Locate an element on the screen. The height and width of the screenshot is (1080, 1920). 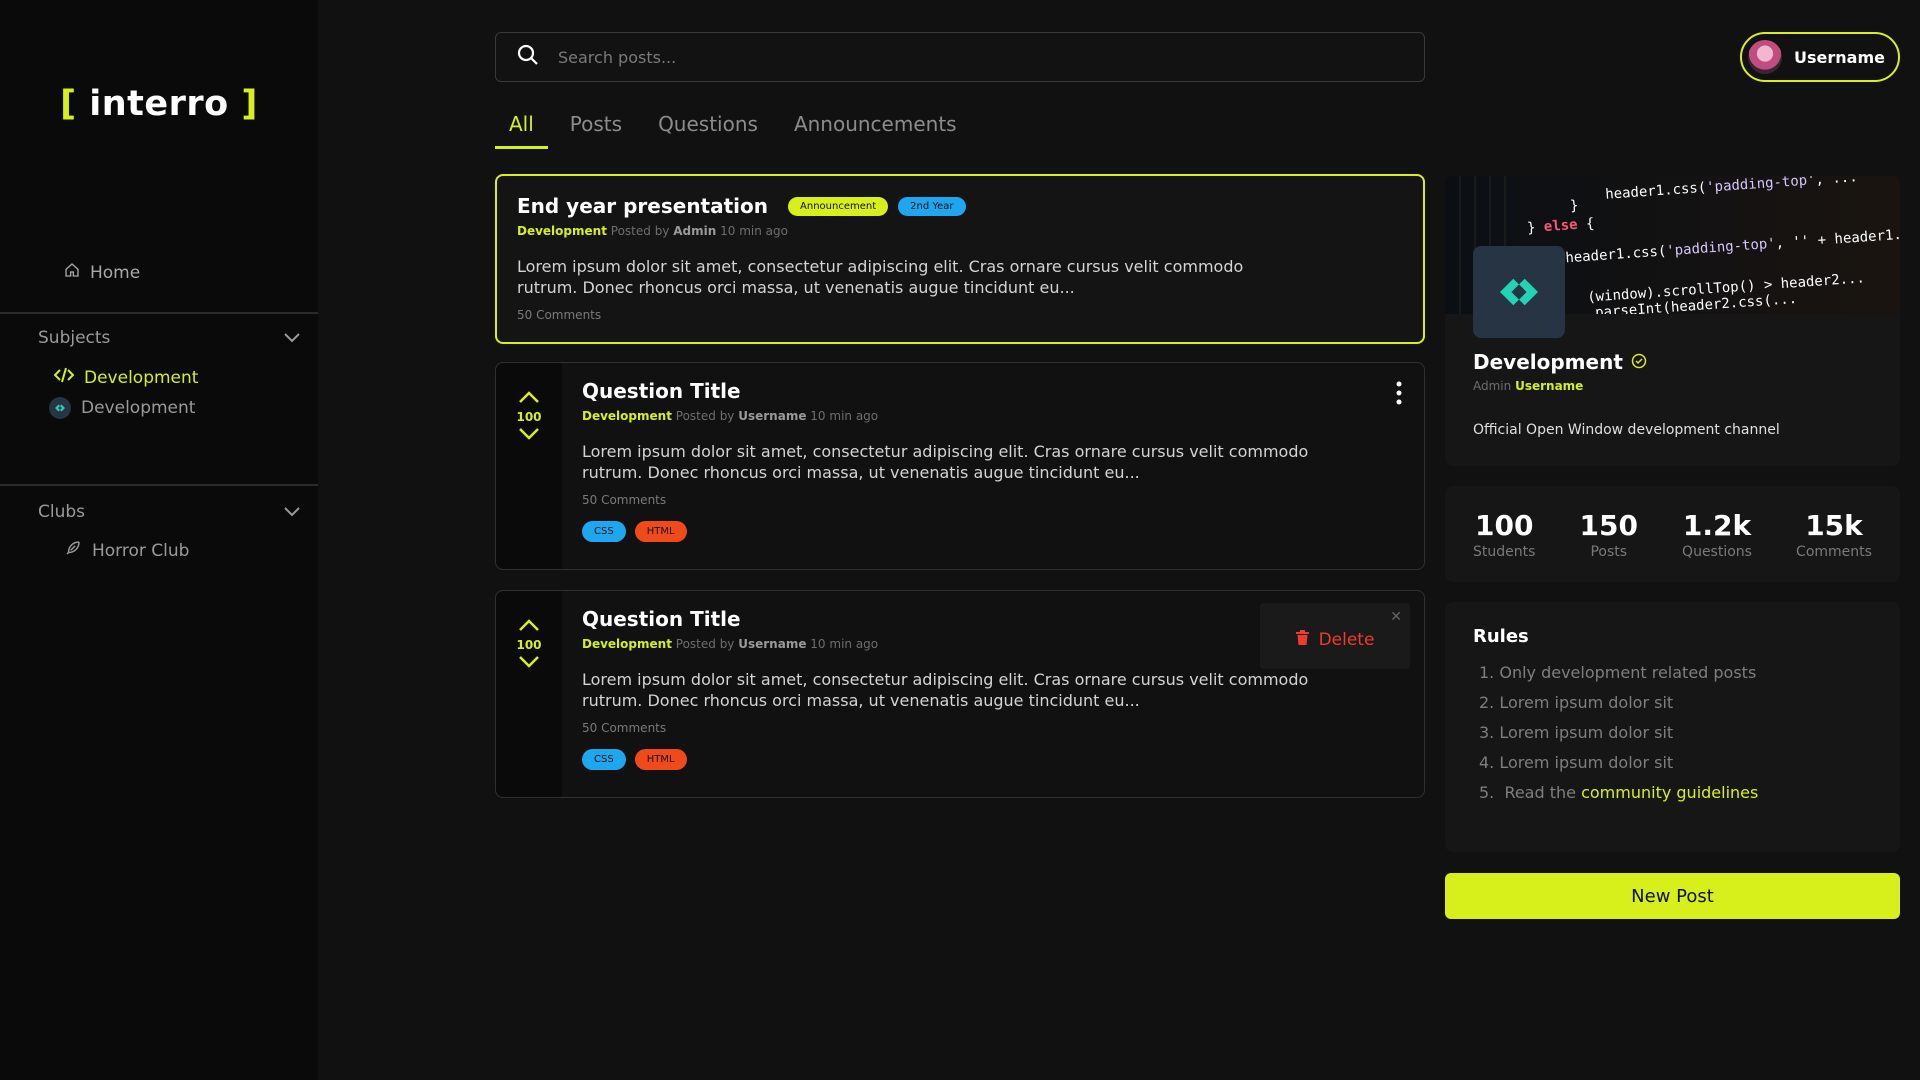
stat-posts: 150 Posts is located at coordinates (1609, 534).